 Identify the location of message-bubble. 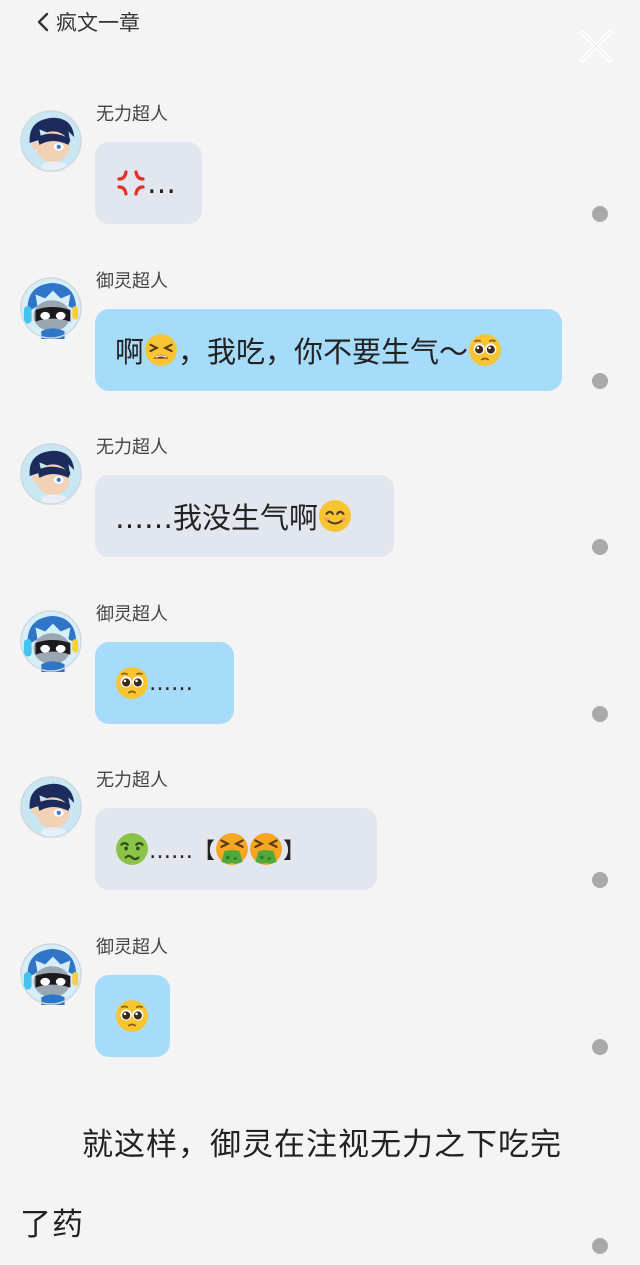
(132, 1016).